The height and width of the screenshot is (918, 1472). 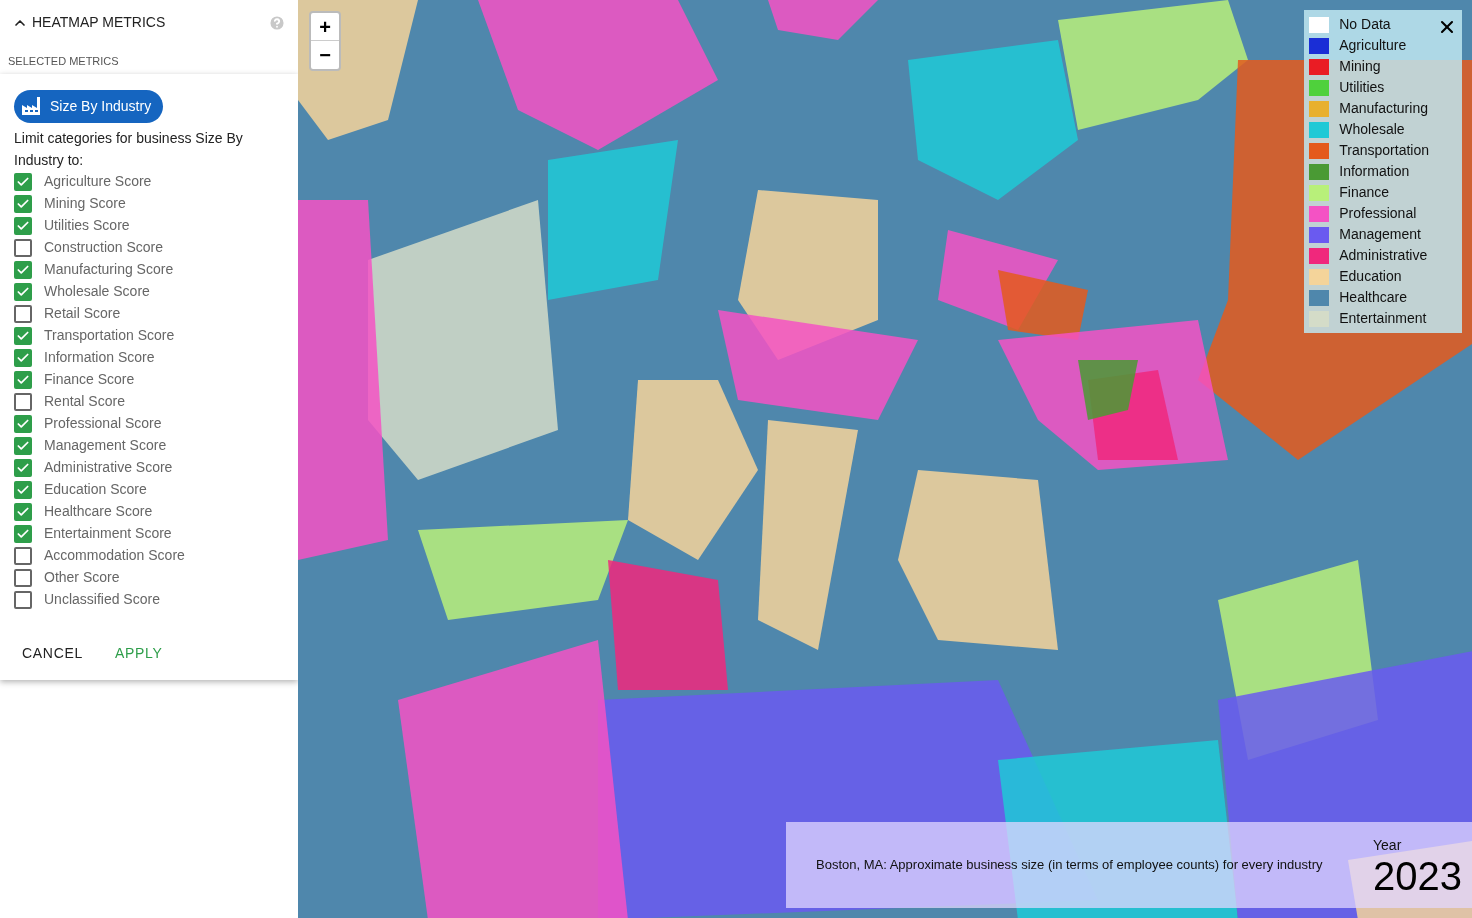 I want to click on section-label: SELECTED METRICS, so click(x=63, y=61).